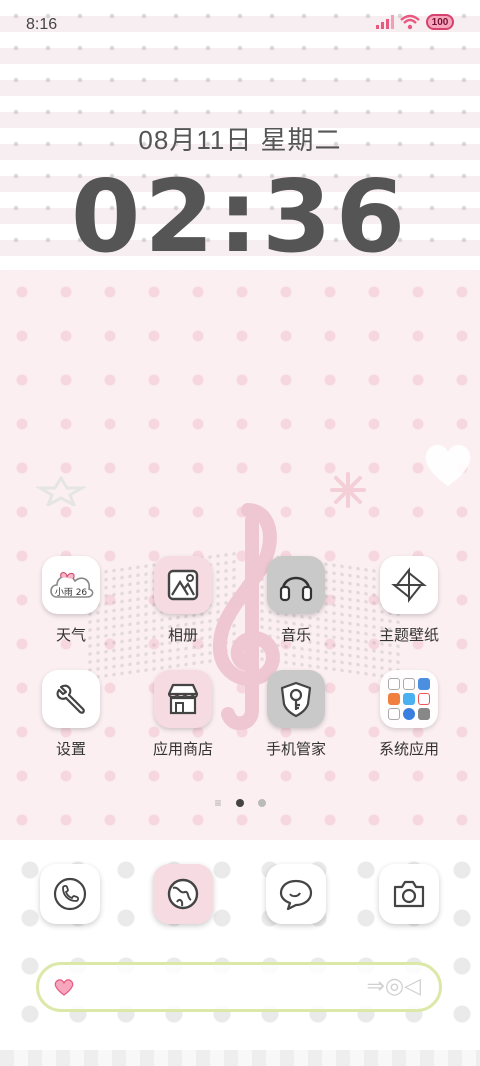 The width and height of the screenshot is (480, 1066). Describe the element at coordinates (408, 635) in the screenshot. I see `app-label: 主题壁纸` at that location.